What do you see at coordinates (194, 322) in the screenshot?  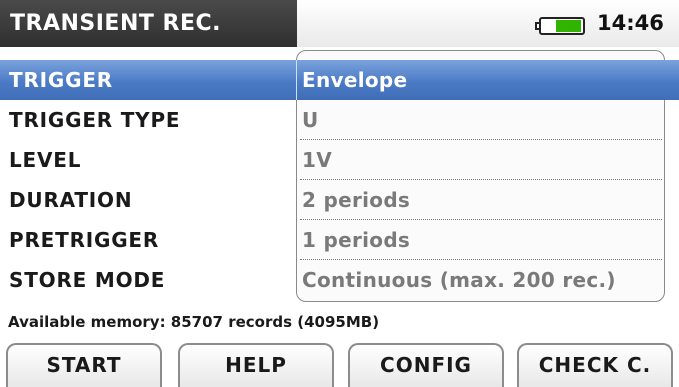 I see `available-memory-status: Available memory: 85707 records (4095MB)` at bounding box center [194, 322].